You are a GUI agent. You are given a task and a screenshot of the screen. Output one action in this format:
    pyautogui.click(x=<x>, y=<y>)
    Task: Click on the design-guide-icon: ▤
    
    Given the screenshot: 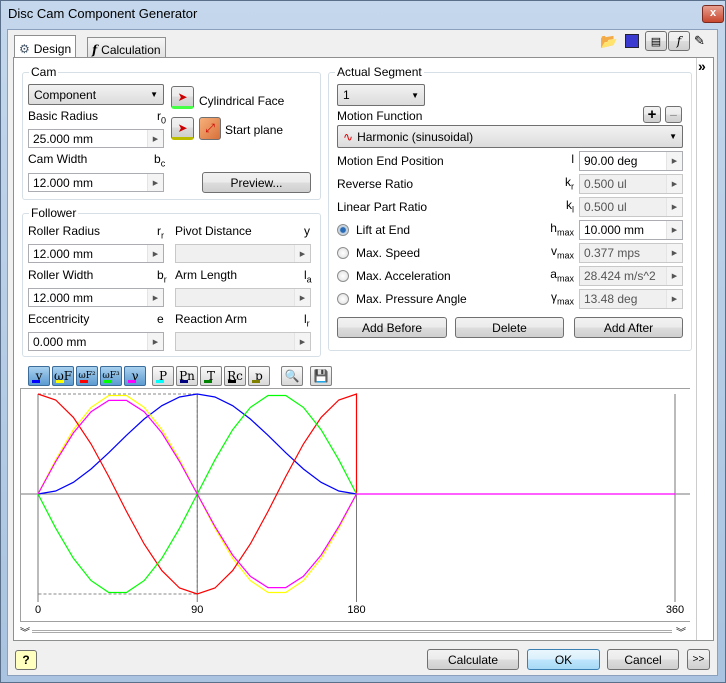 What is the action you would take?
    pyautogui.click(x=656, y=41)
    